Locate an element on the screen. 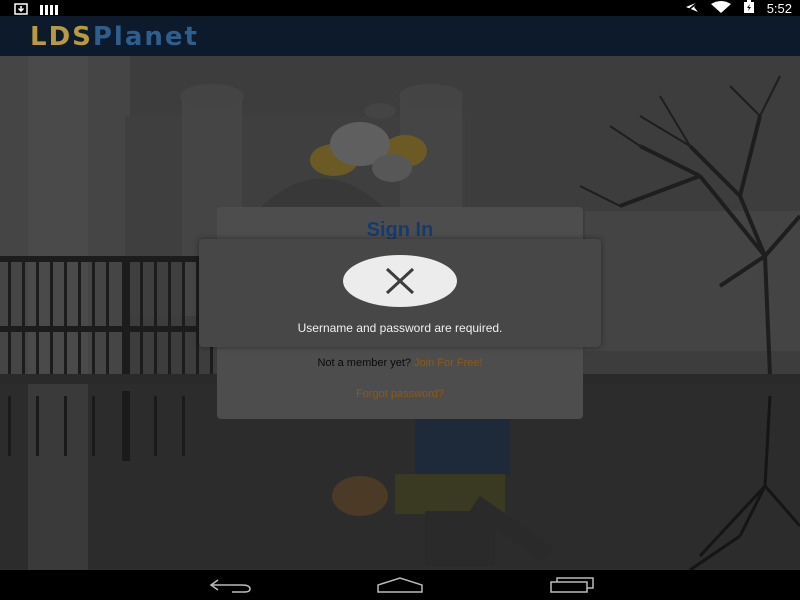 The height and width of the screenshot is (600, 800). recents-icon is located at coordinates (572, 585).